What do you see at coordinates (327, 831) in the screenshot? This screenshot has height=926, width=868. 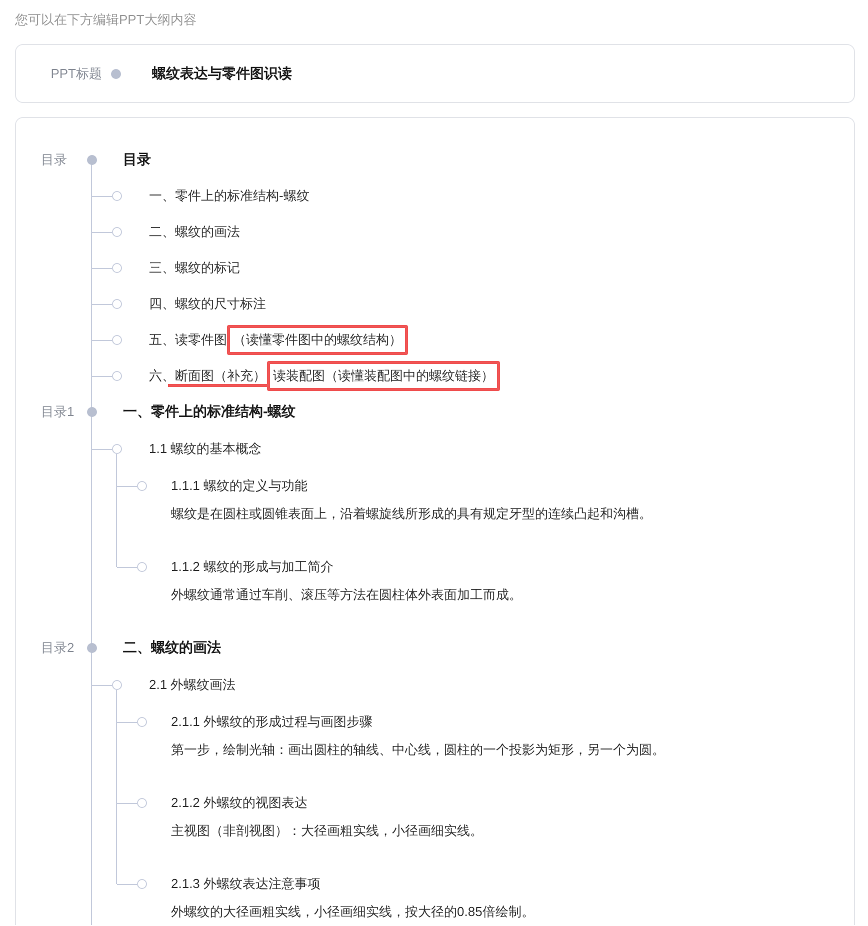 I see `item-description: 主视图（非剖视图）：大径画粗实线，小径画细实线。` at bounding box center [327, 831].